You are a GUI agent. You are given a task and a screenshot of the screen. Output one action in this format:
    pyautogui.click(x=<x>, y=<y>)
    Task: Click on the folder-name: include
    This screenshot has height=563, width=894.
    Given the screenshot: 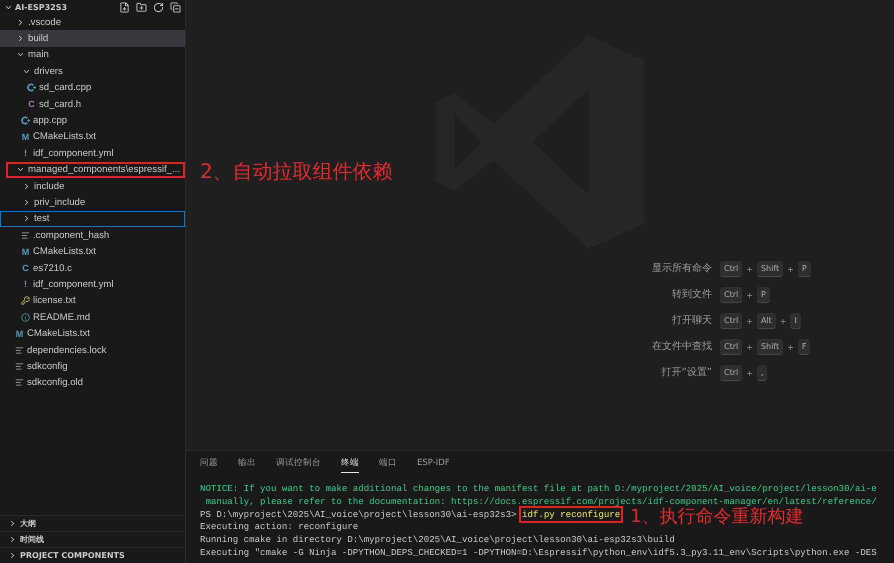 What is the action you would take?
    pyautogui.click(x=49, y=186)
    